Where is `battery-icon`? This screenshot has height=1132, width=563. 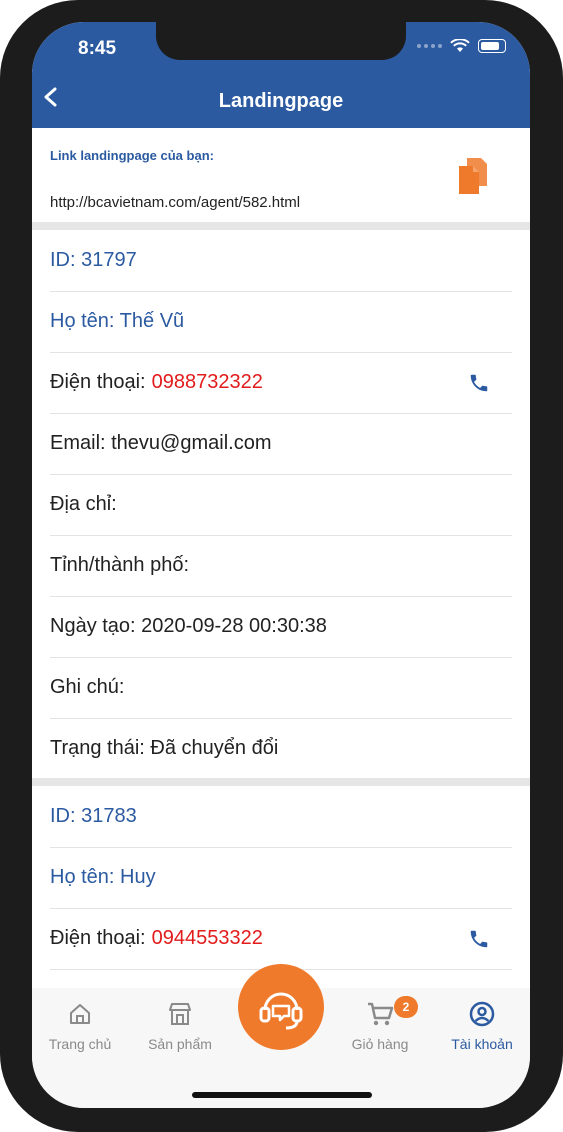
battery-icon is located at coordinates (492, 46).